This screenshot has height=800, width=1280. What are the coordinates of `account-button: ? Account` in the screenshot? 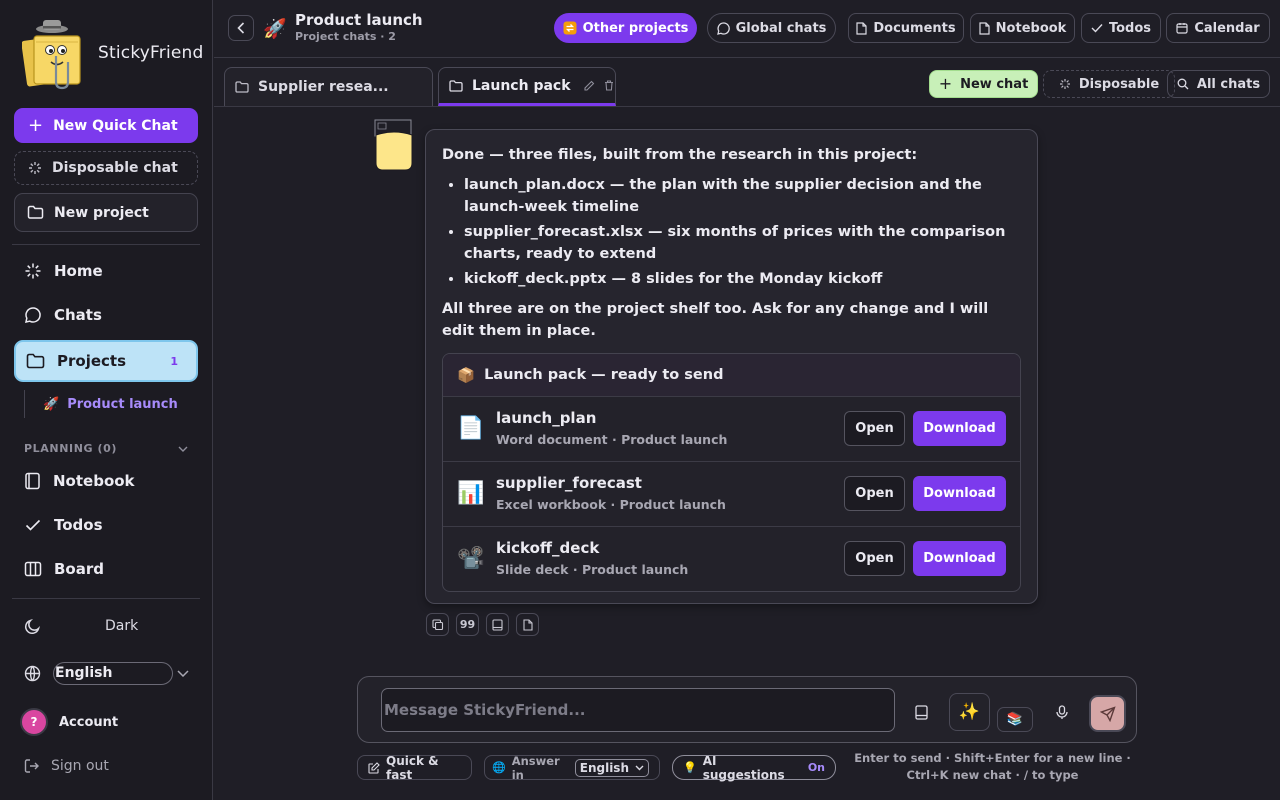 It's located at (69, 722).